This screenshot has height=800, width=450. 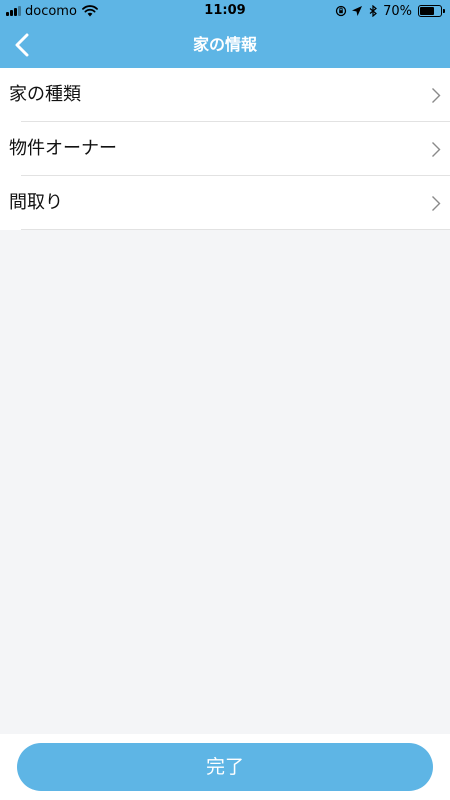 What do you see at coordinates (63, 148) in the screenshot?
I see `list-item-label: 物件オーナー` at bounding box center [63, 148].